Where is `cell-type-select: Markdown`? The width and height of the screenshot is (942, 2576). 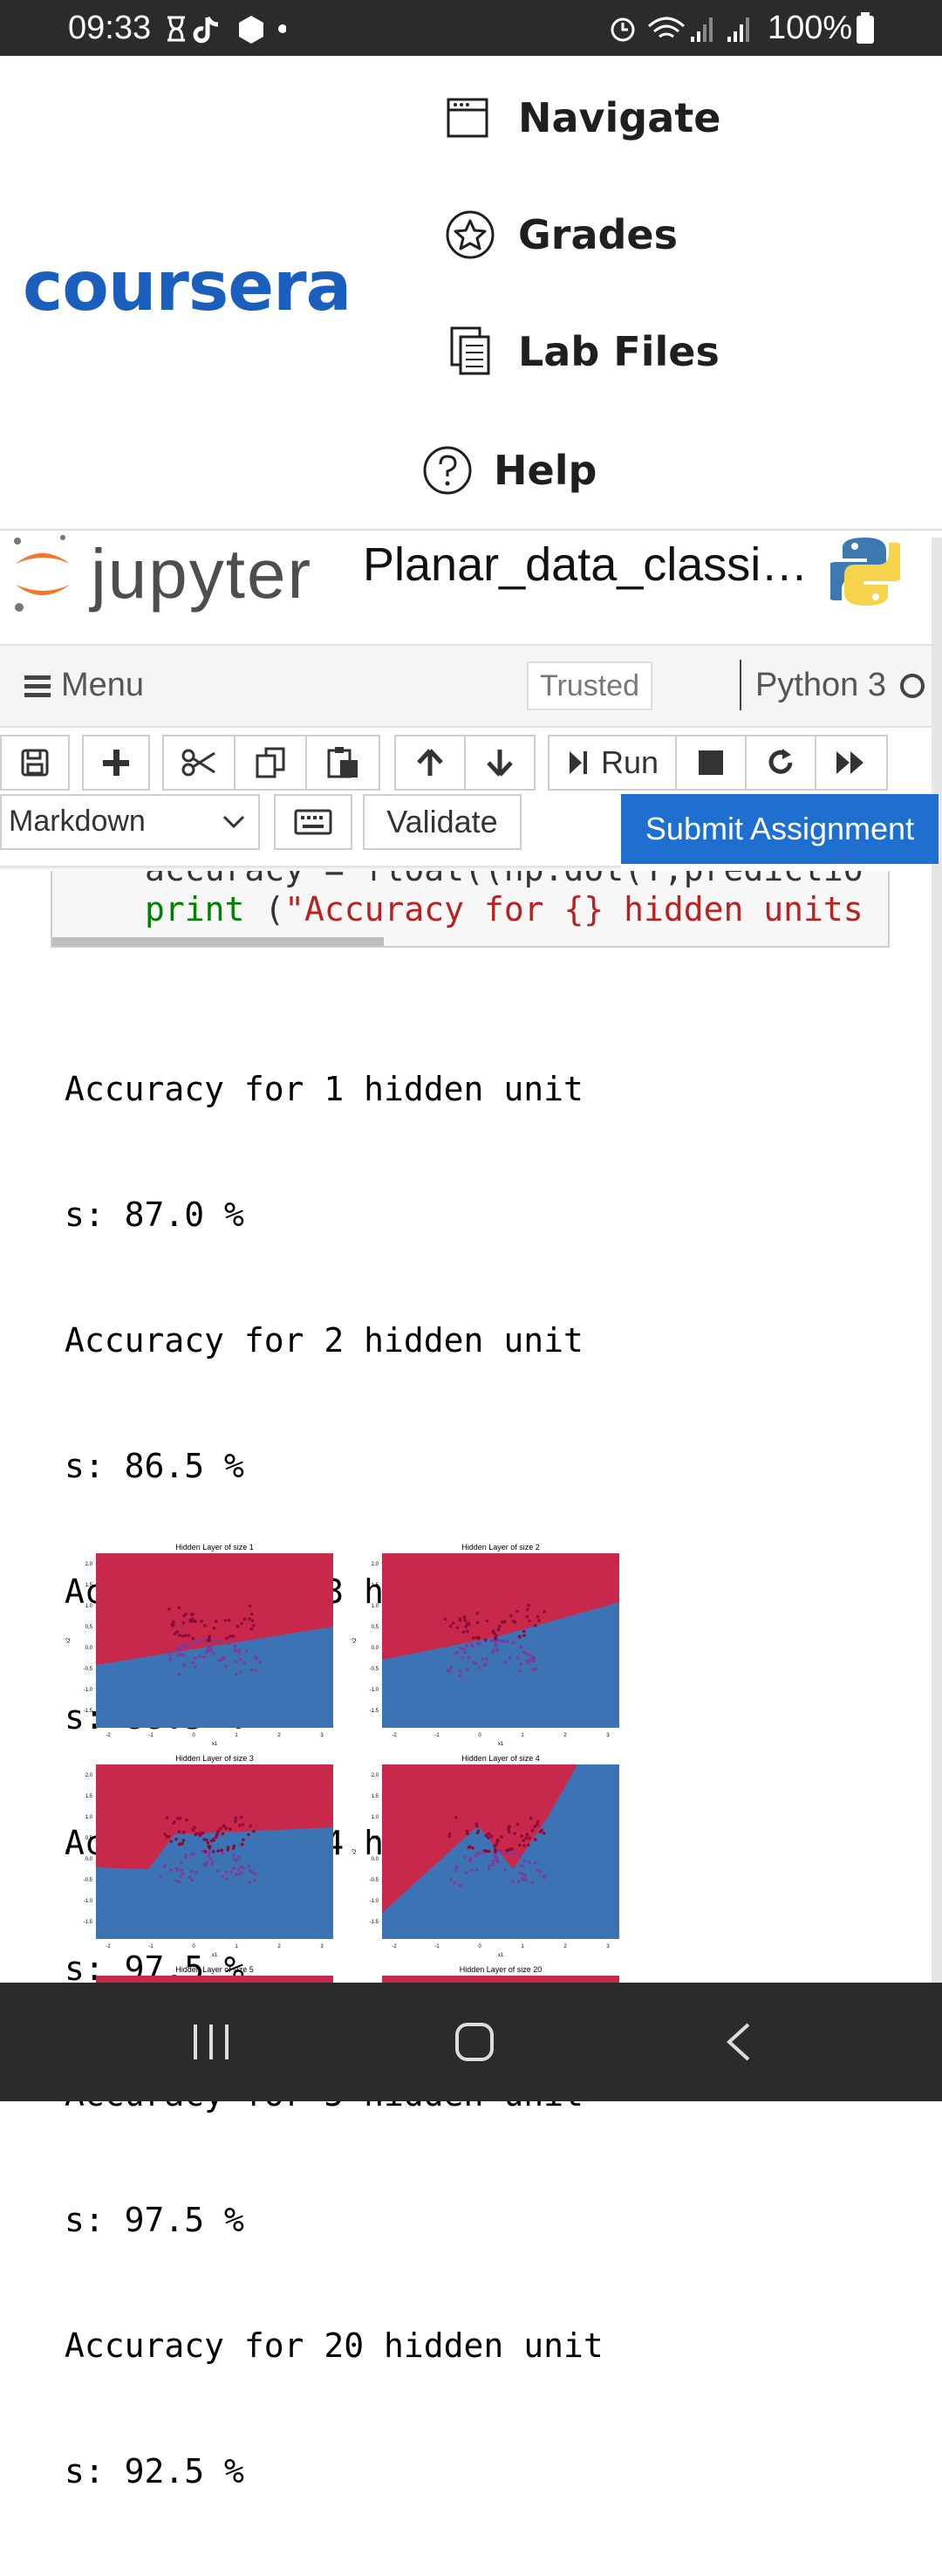
cell-type-select: Markdown is located at coordinates (130, 822).